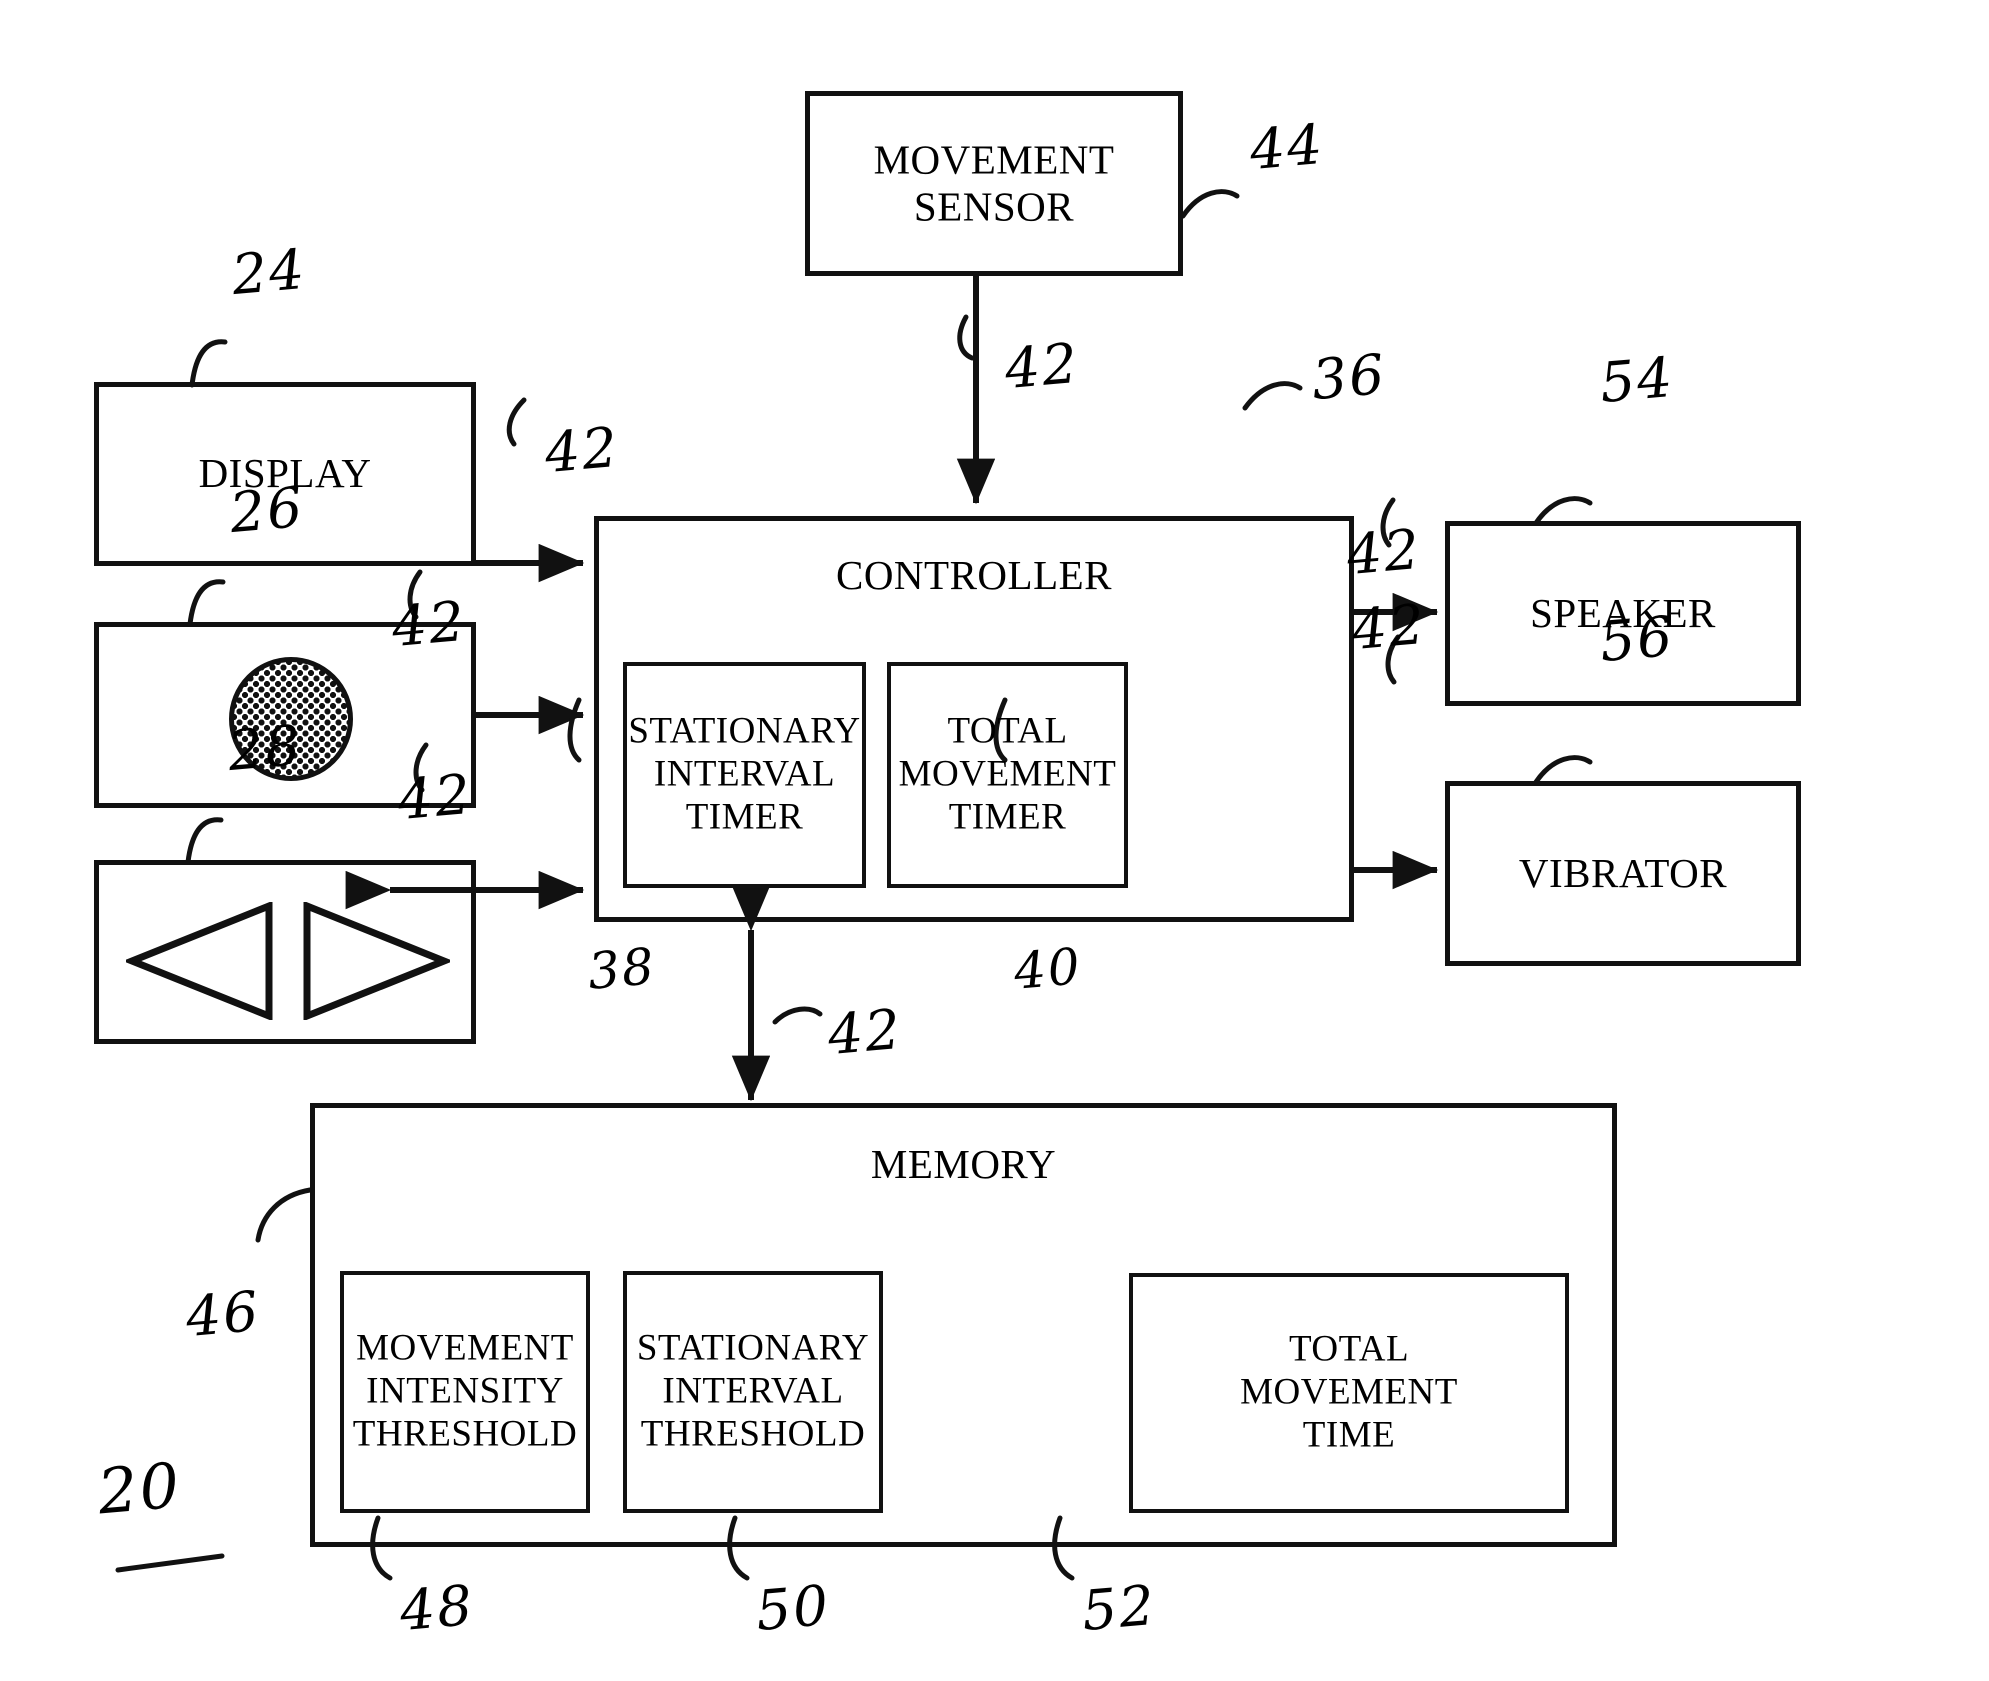 Image resolution: width=1989 pixels, height=1681 pixels. I want to click on ref-numeral-42-speaker: 42, so click(1384, 552).